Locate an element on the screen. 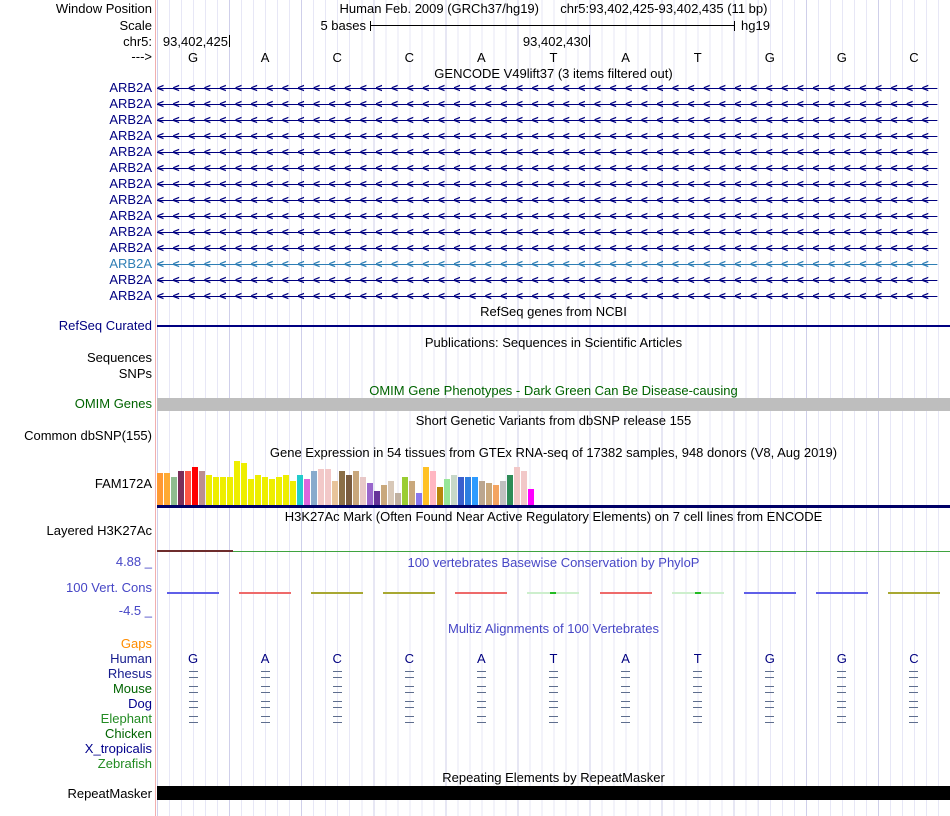 Image resolution: width=950 pixels, height=816 pixels. refseq-curated-label: RefSeq Curated is located at coordinates (76, 326).